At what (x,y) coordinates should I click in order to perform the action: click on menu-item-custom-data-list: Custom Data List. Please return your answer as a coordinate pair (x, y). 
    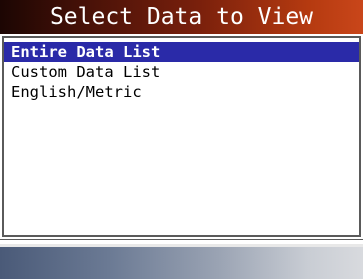
    Looking at the image, I should click on (181, 72).